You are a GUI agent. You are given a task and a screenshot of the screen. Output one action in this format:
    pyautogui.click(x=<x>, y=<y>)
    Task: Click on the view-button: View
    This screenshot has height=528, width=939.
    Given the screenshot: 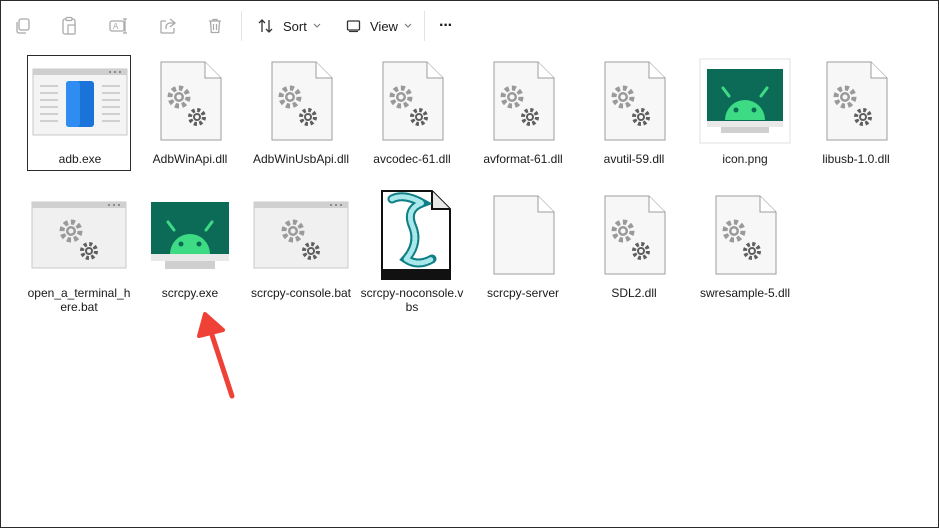 What is the action you would take?
    pyautogui.click(x=379, y=26)
    